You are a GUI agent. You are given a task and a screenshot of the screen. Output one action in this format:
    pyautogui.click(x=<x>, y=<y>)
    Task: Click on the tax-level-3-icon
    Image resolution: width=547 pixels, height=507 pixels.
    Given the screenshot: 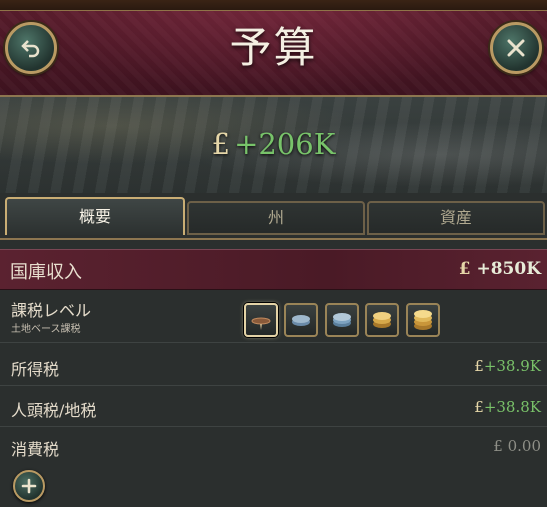 What is the action you would take?
    pyautogui.click(x=342, y=320)
    